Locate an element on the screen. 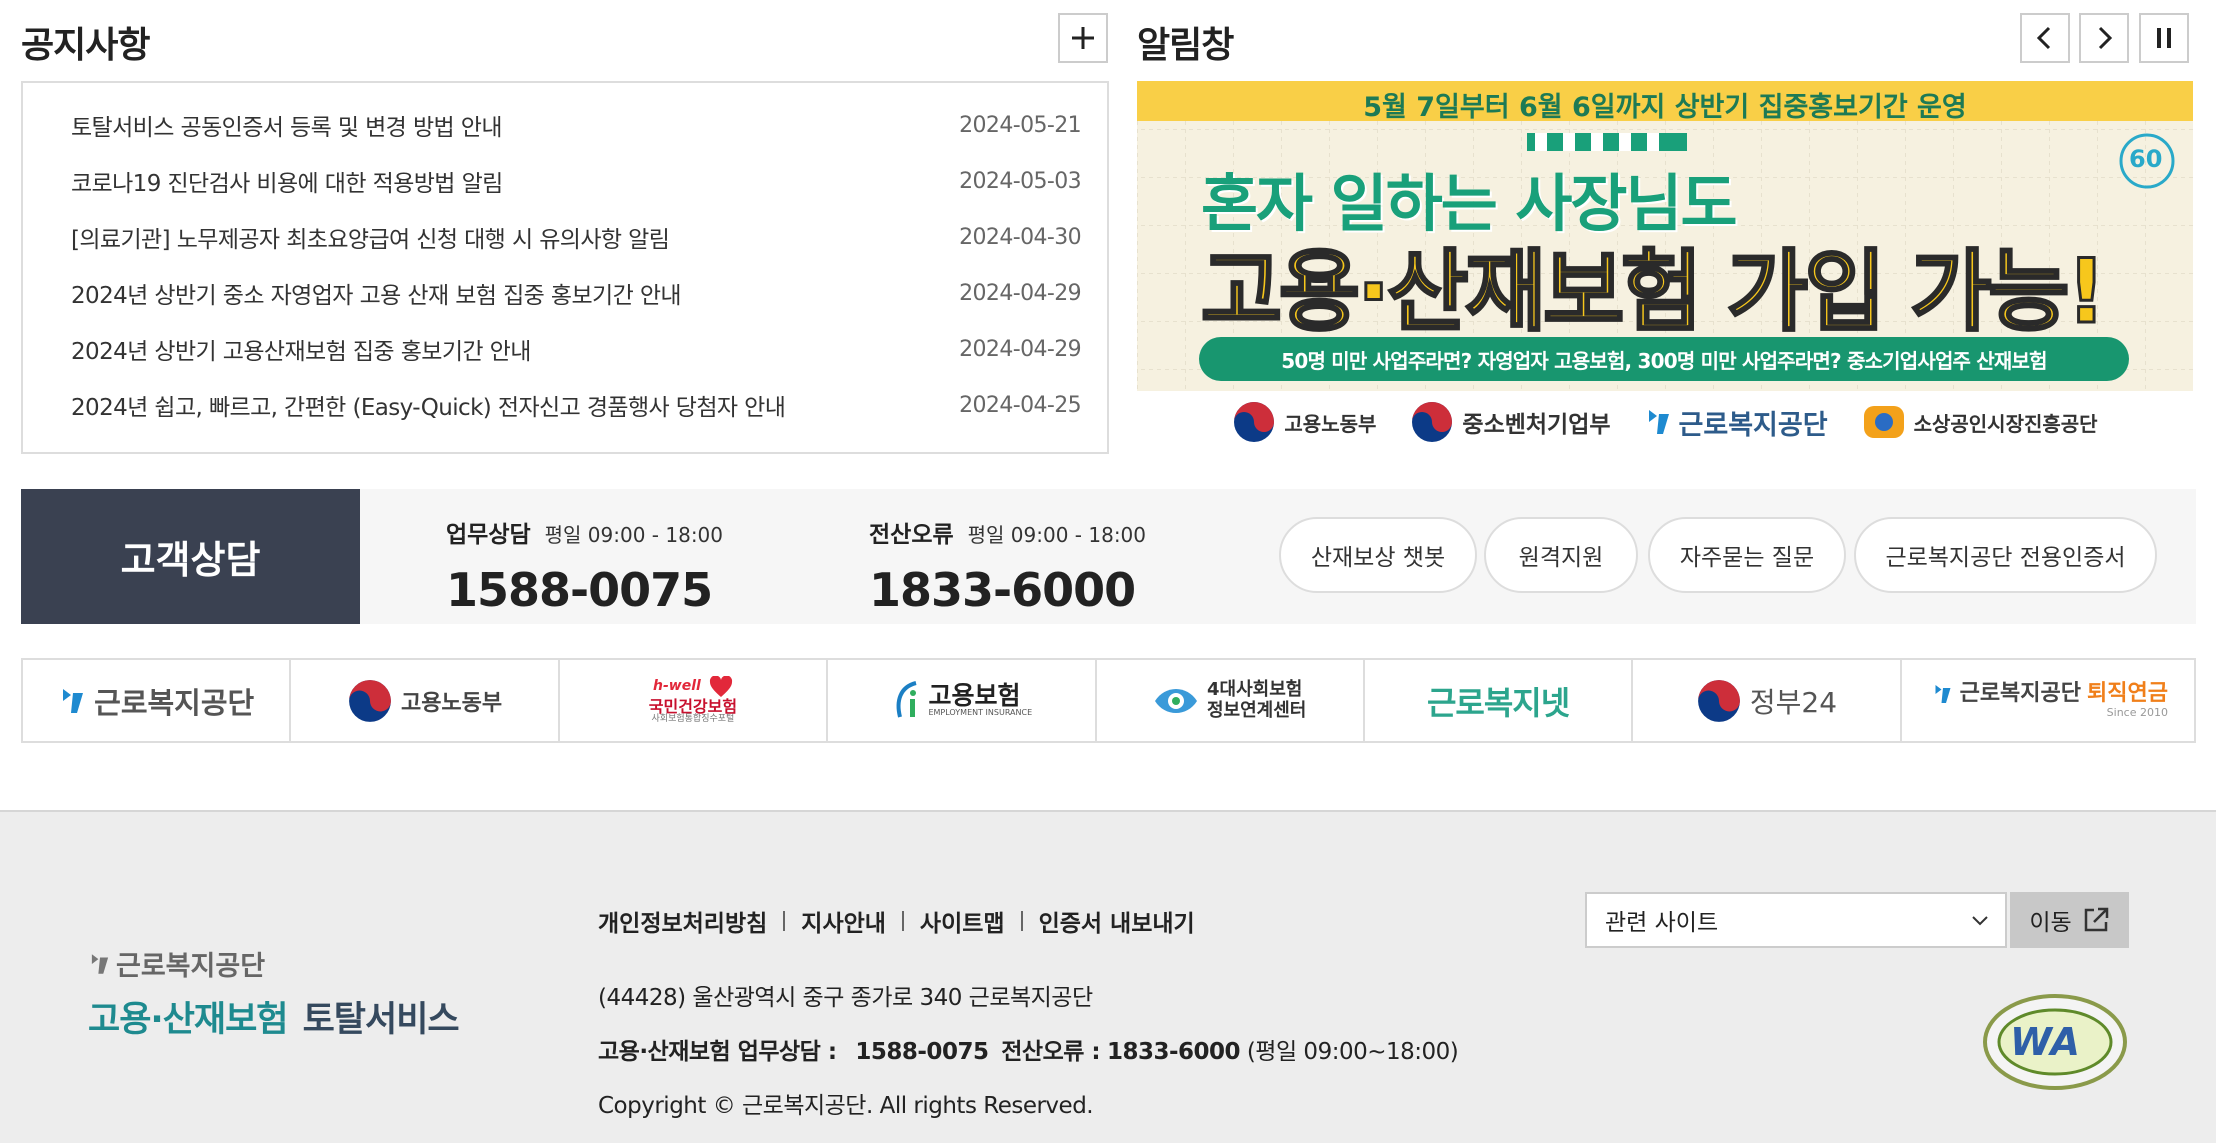  logo-ei: 고용보험 EMPLOYMENT INSURANCE is located at coordinates (962, 700).